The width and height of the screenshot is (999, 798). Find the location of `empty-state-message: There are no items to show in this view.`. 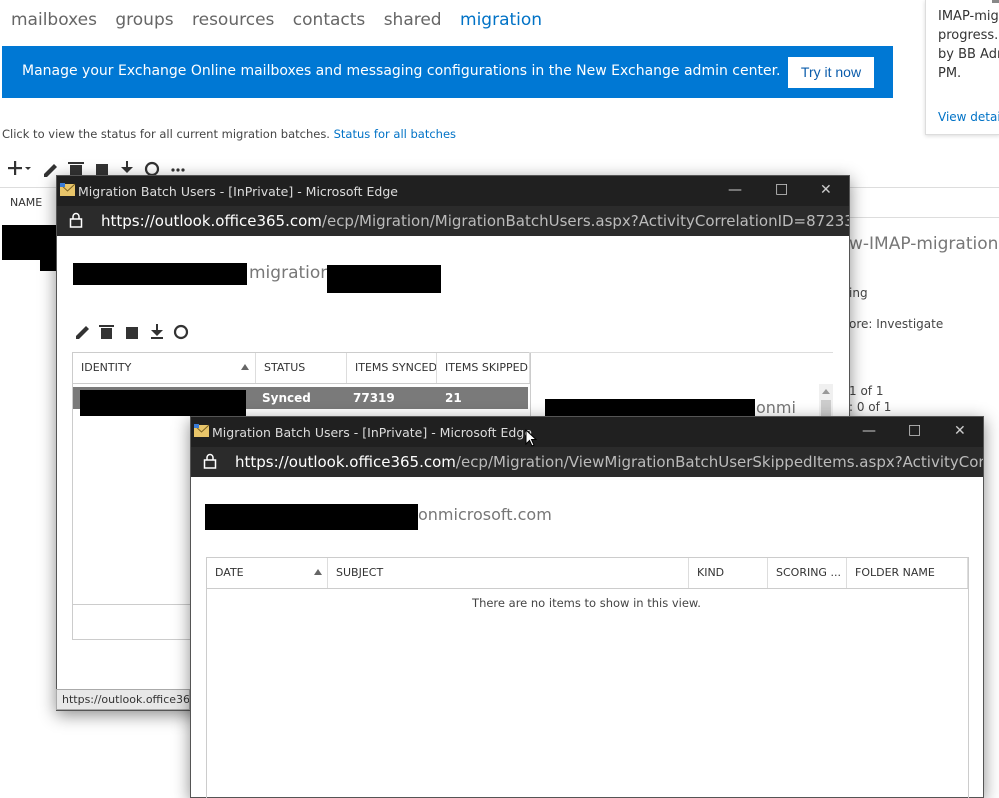

empty-state-message: There are no items to show in this view. is located at coordinates (586, 603).